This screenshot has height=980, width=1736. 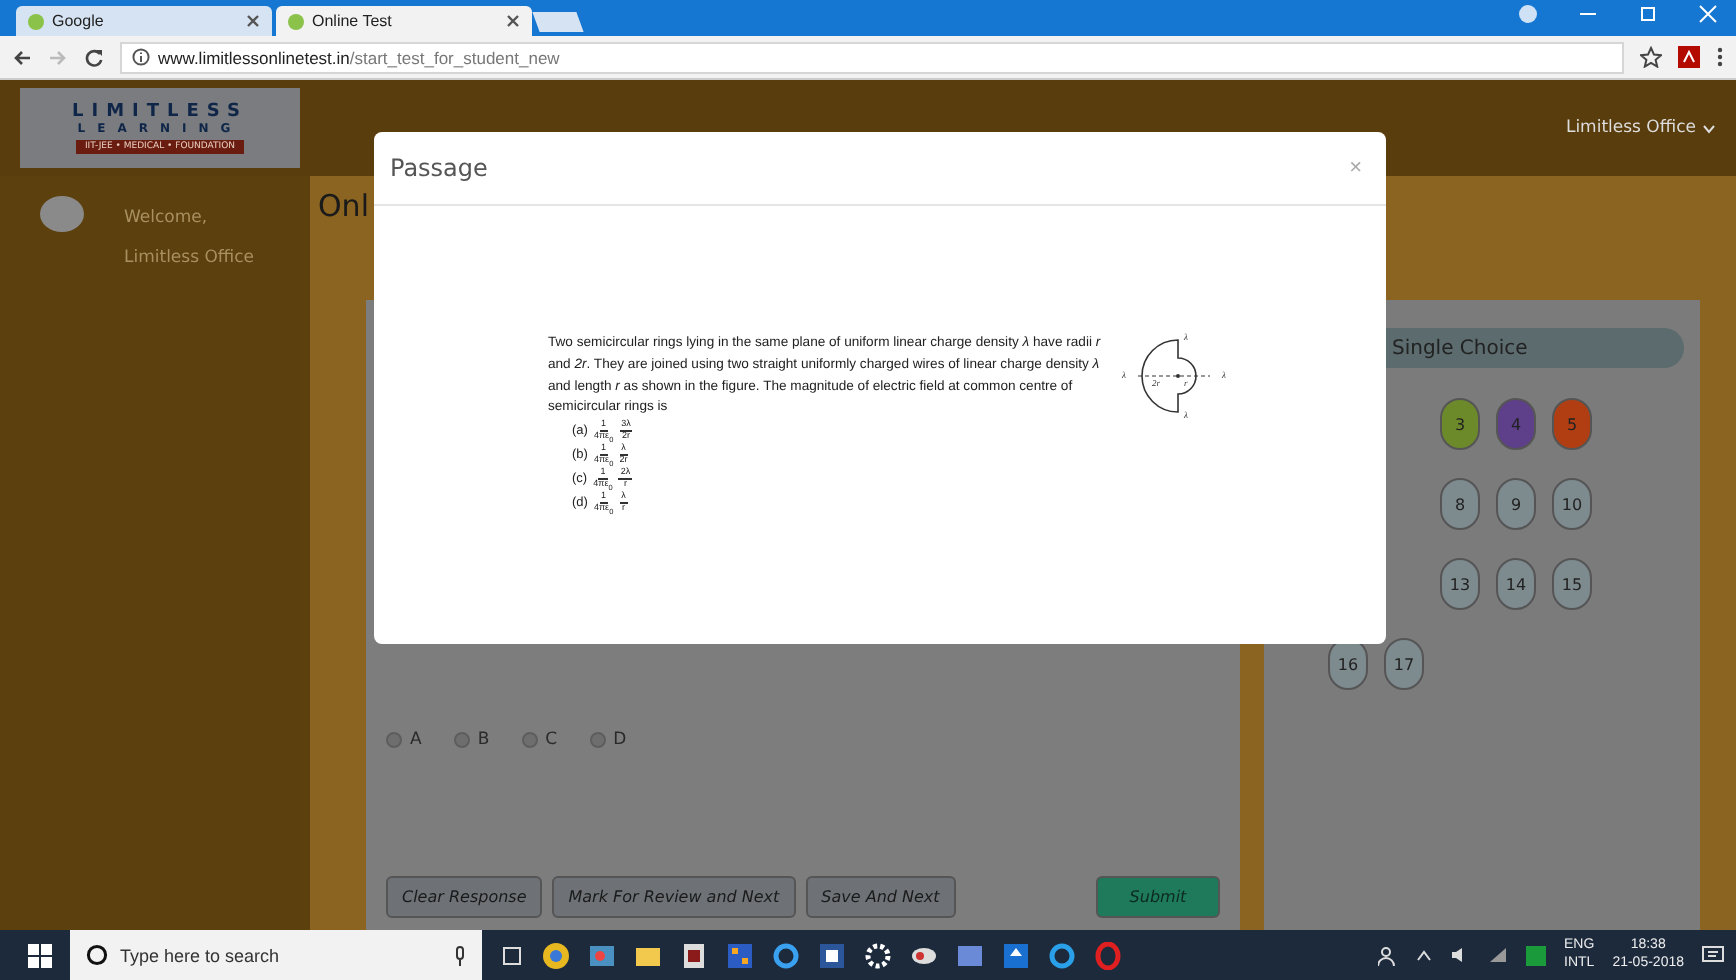 What do you see at coordinates (276, 955) in the screenshot?
I see `taskbar-search-field: Type here to search` at bounding box center [276, 955].